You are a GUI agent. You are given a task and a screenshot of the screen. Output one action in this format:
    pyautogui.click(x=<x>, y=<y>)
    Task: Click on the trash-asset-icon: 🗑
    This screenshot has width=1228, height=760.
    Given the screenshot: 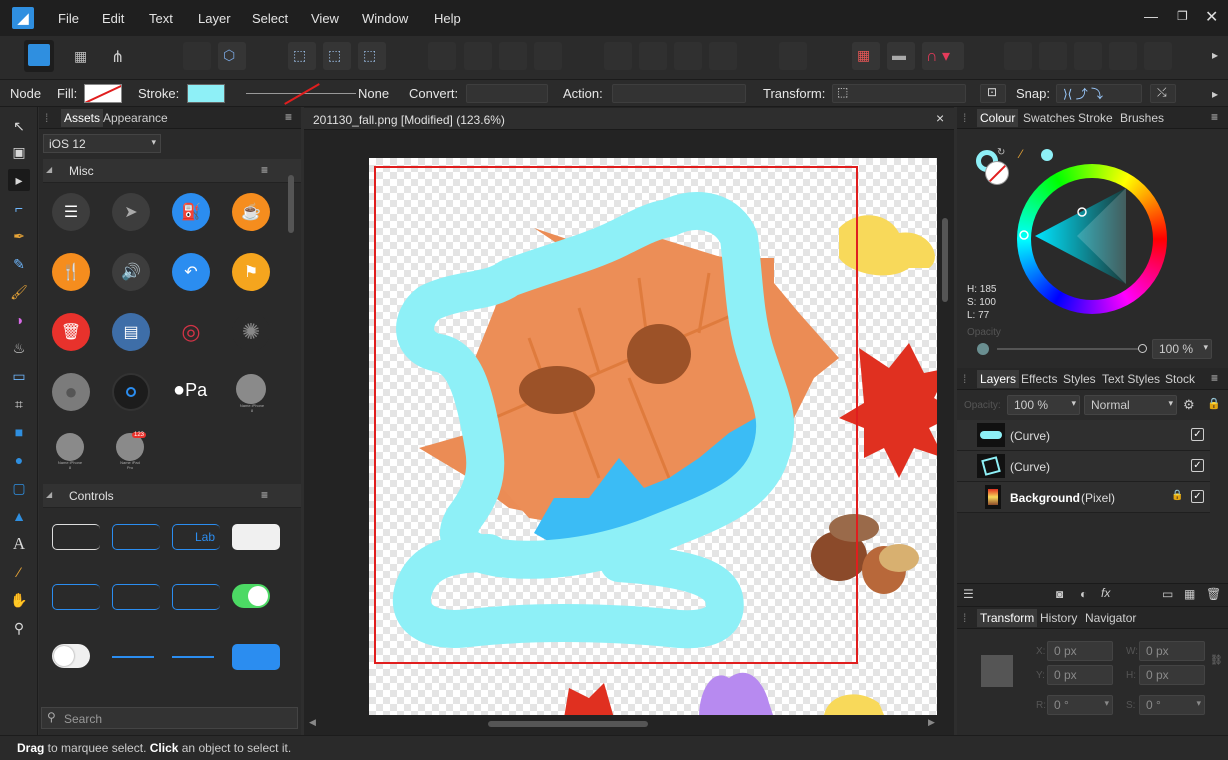 What is the action you would take?
    pyautogui.click(x=71, y=332)
    